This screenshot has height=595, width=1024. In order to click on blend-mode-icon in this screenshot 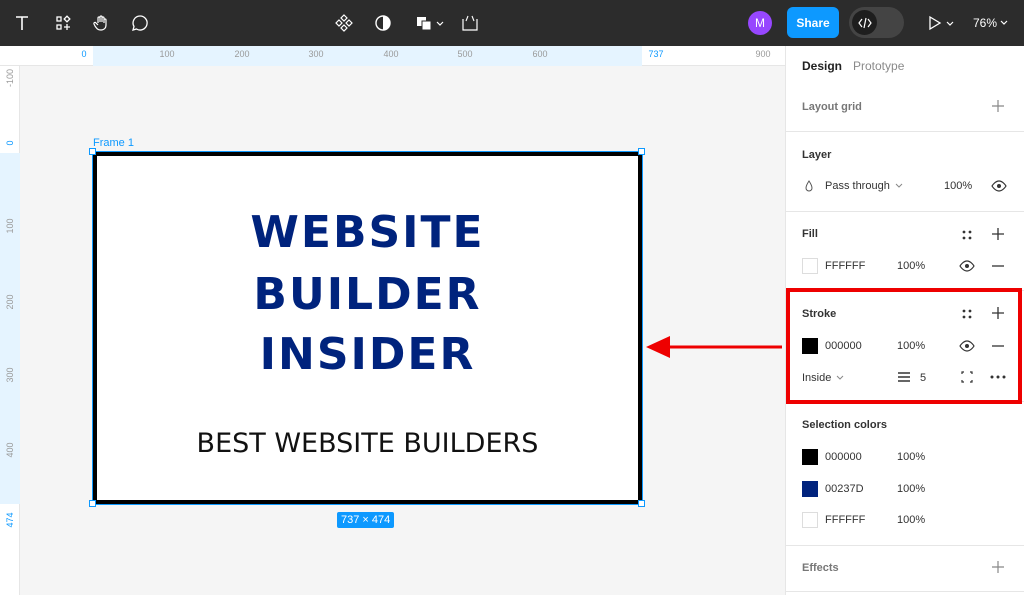, I will do `click(809, 186)`.